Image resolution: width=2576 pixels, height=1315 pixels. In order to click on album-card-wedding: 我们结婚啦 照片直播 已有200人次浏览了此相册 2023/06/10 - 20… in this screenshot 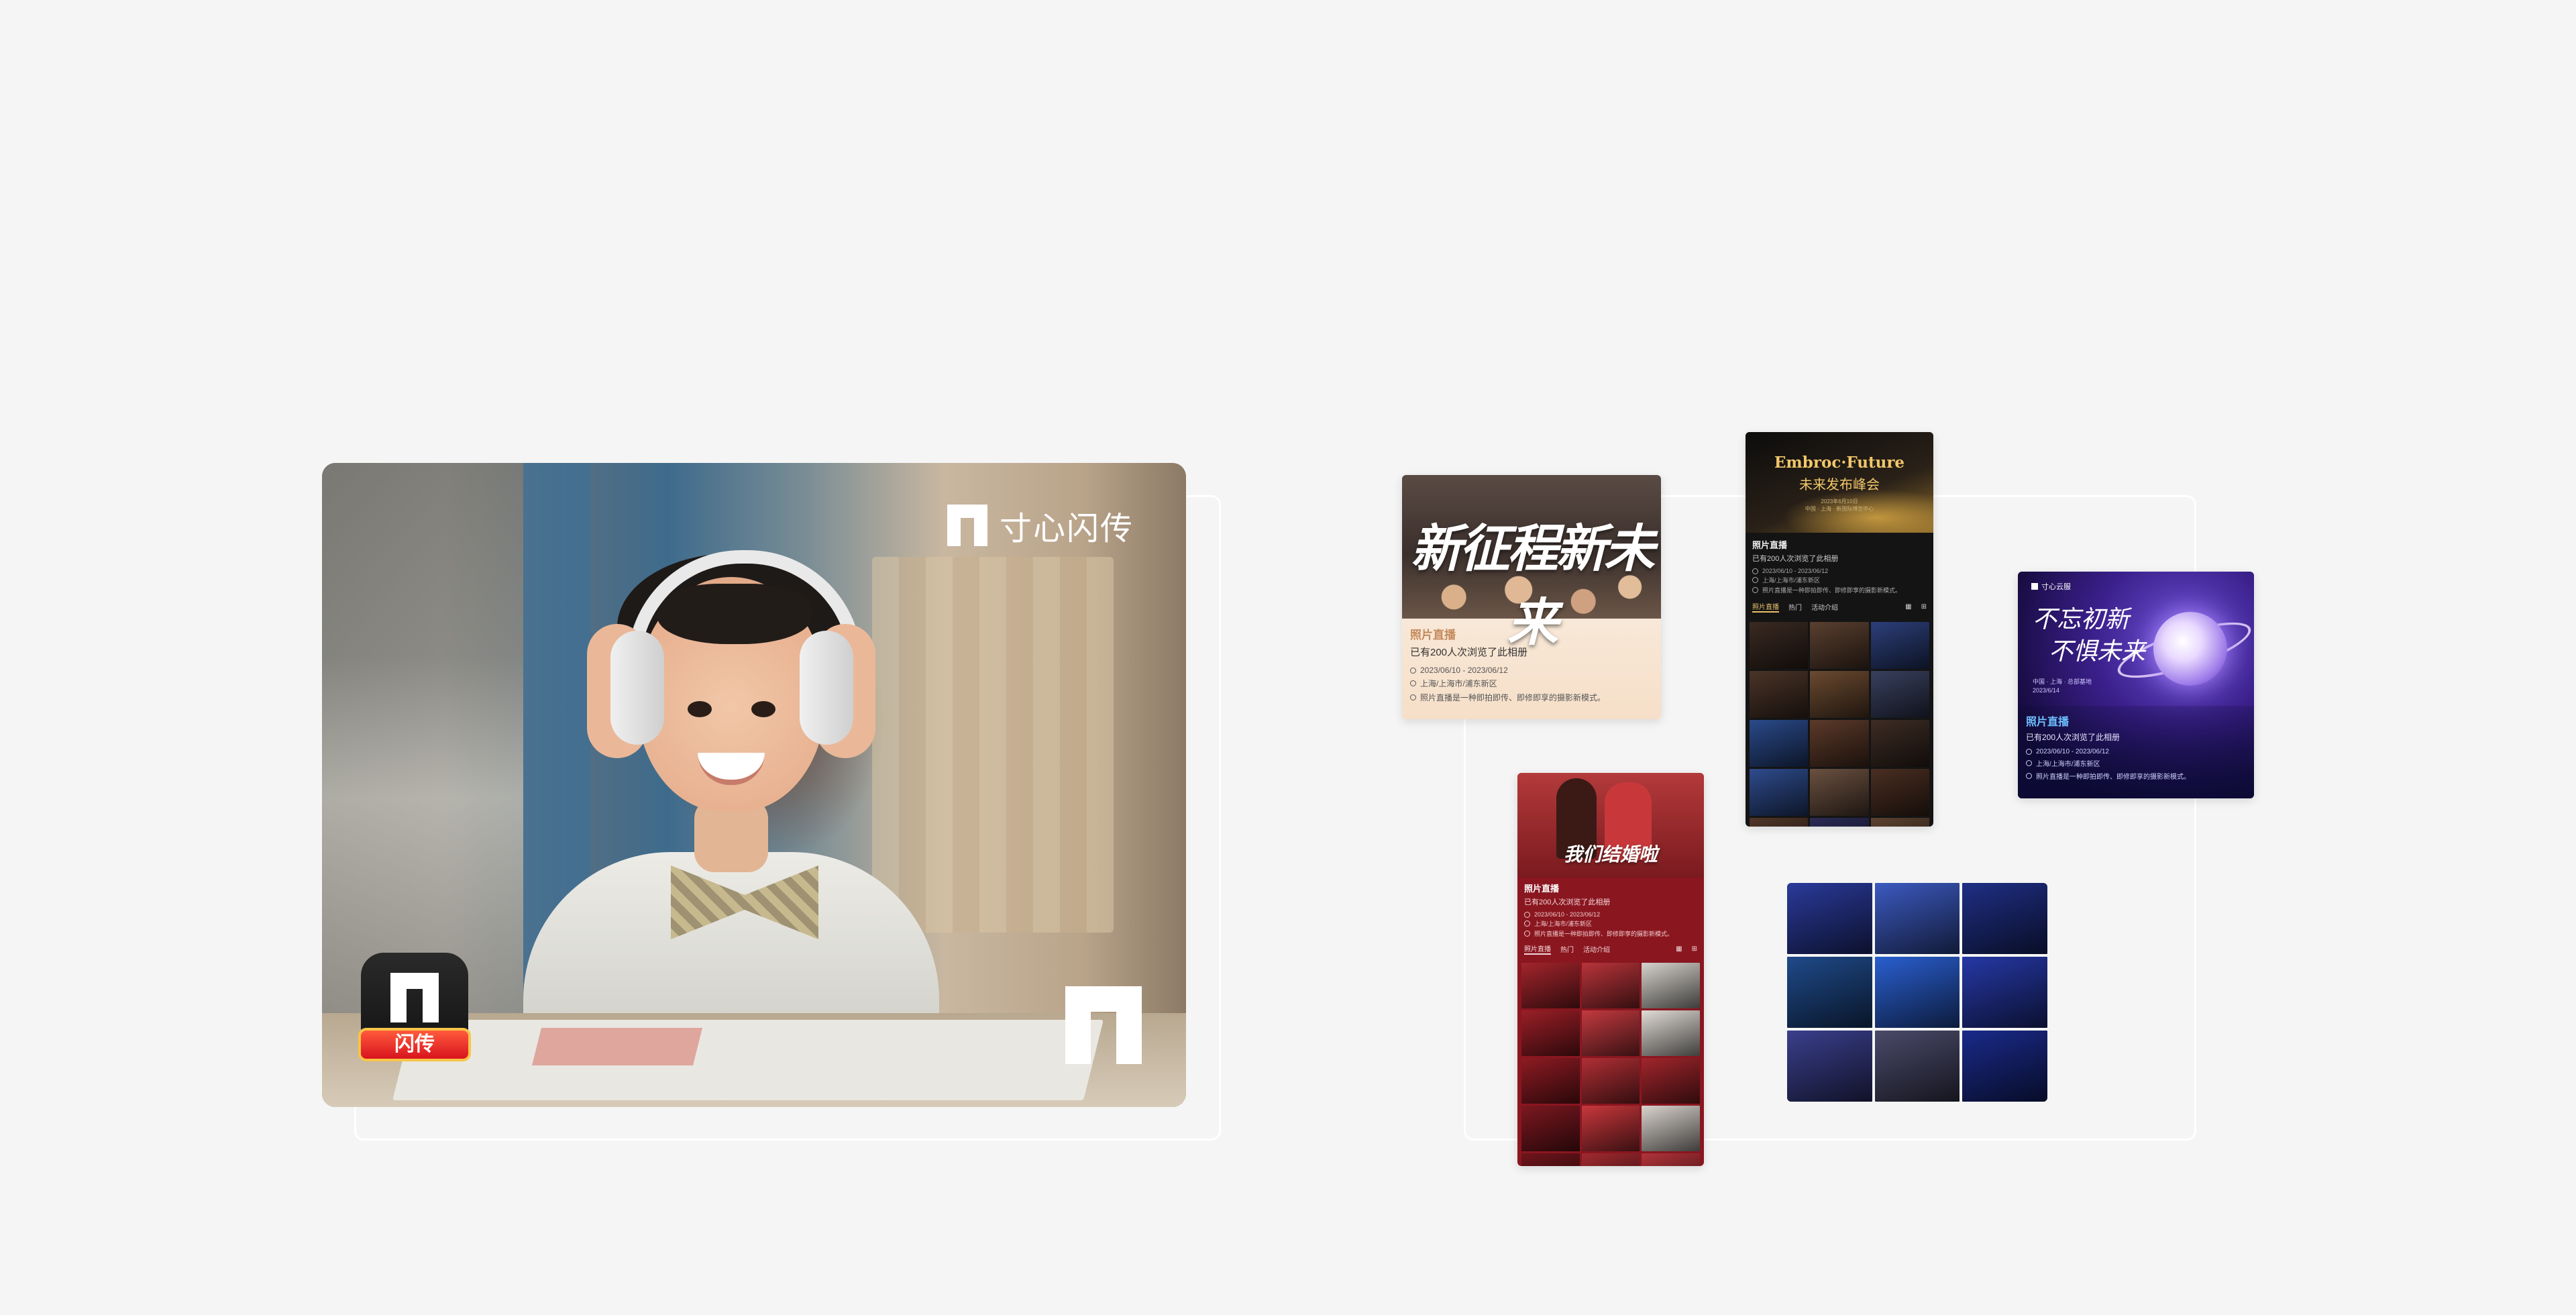, I will do `click(1610, 970)`.